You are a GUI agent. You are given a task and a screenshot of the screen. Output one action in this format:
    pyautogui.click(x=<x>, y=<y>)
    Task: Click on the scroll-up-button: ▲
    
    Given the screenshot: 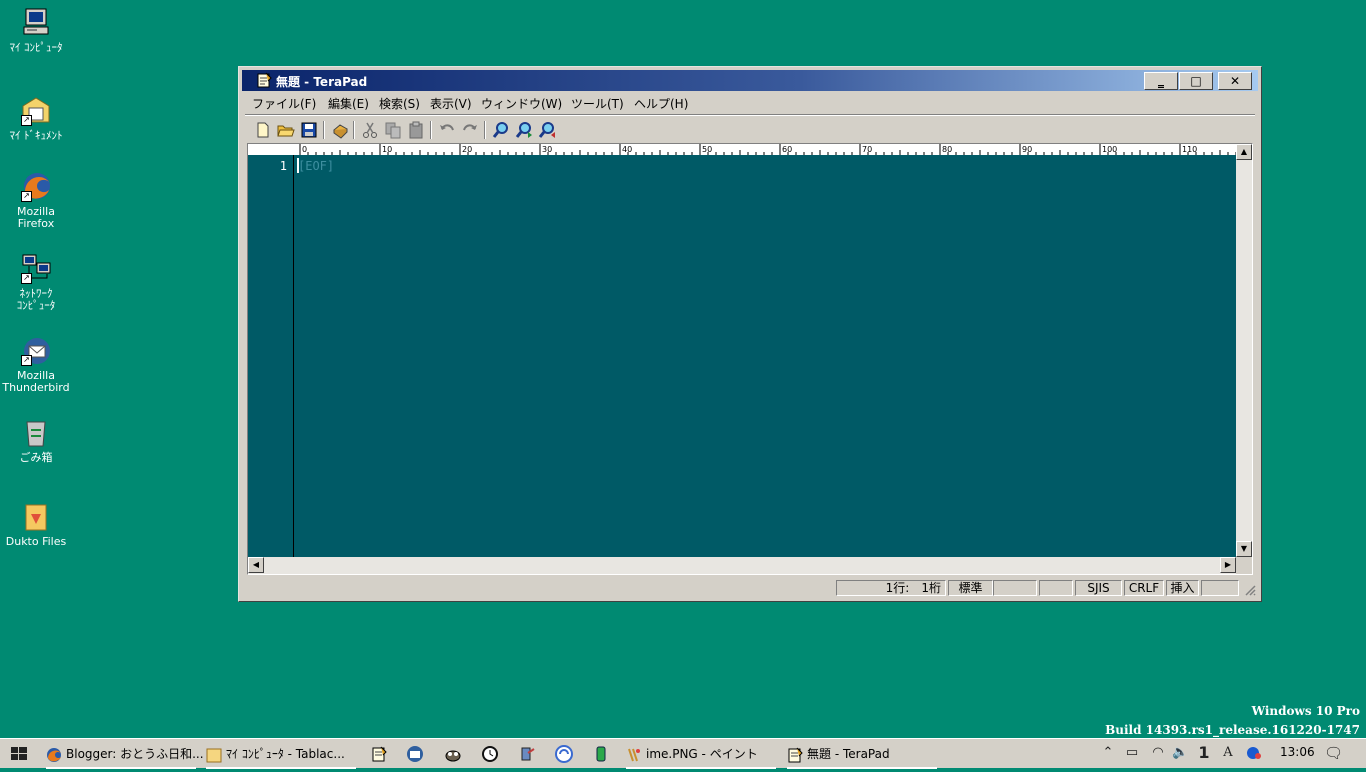 What is the action you would take?
    pyautogui.click(x=1244, y=152)
    